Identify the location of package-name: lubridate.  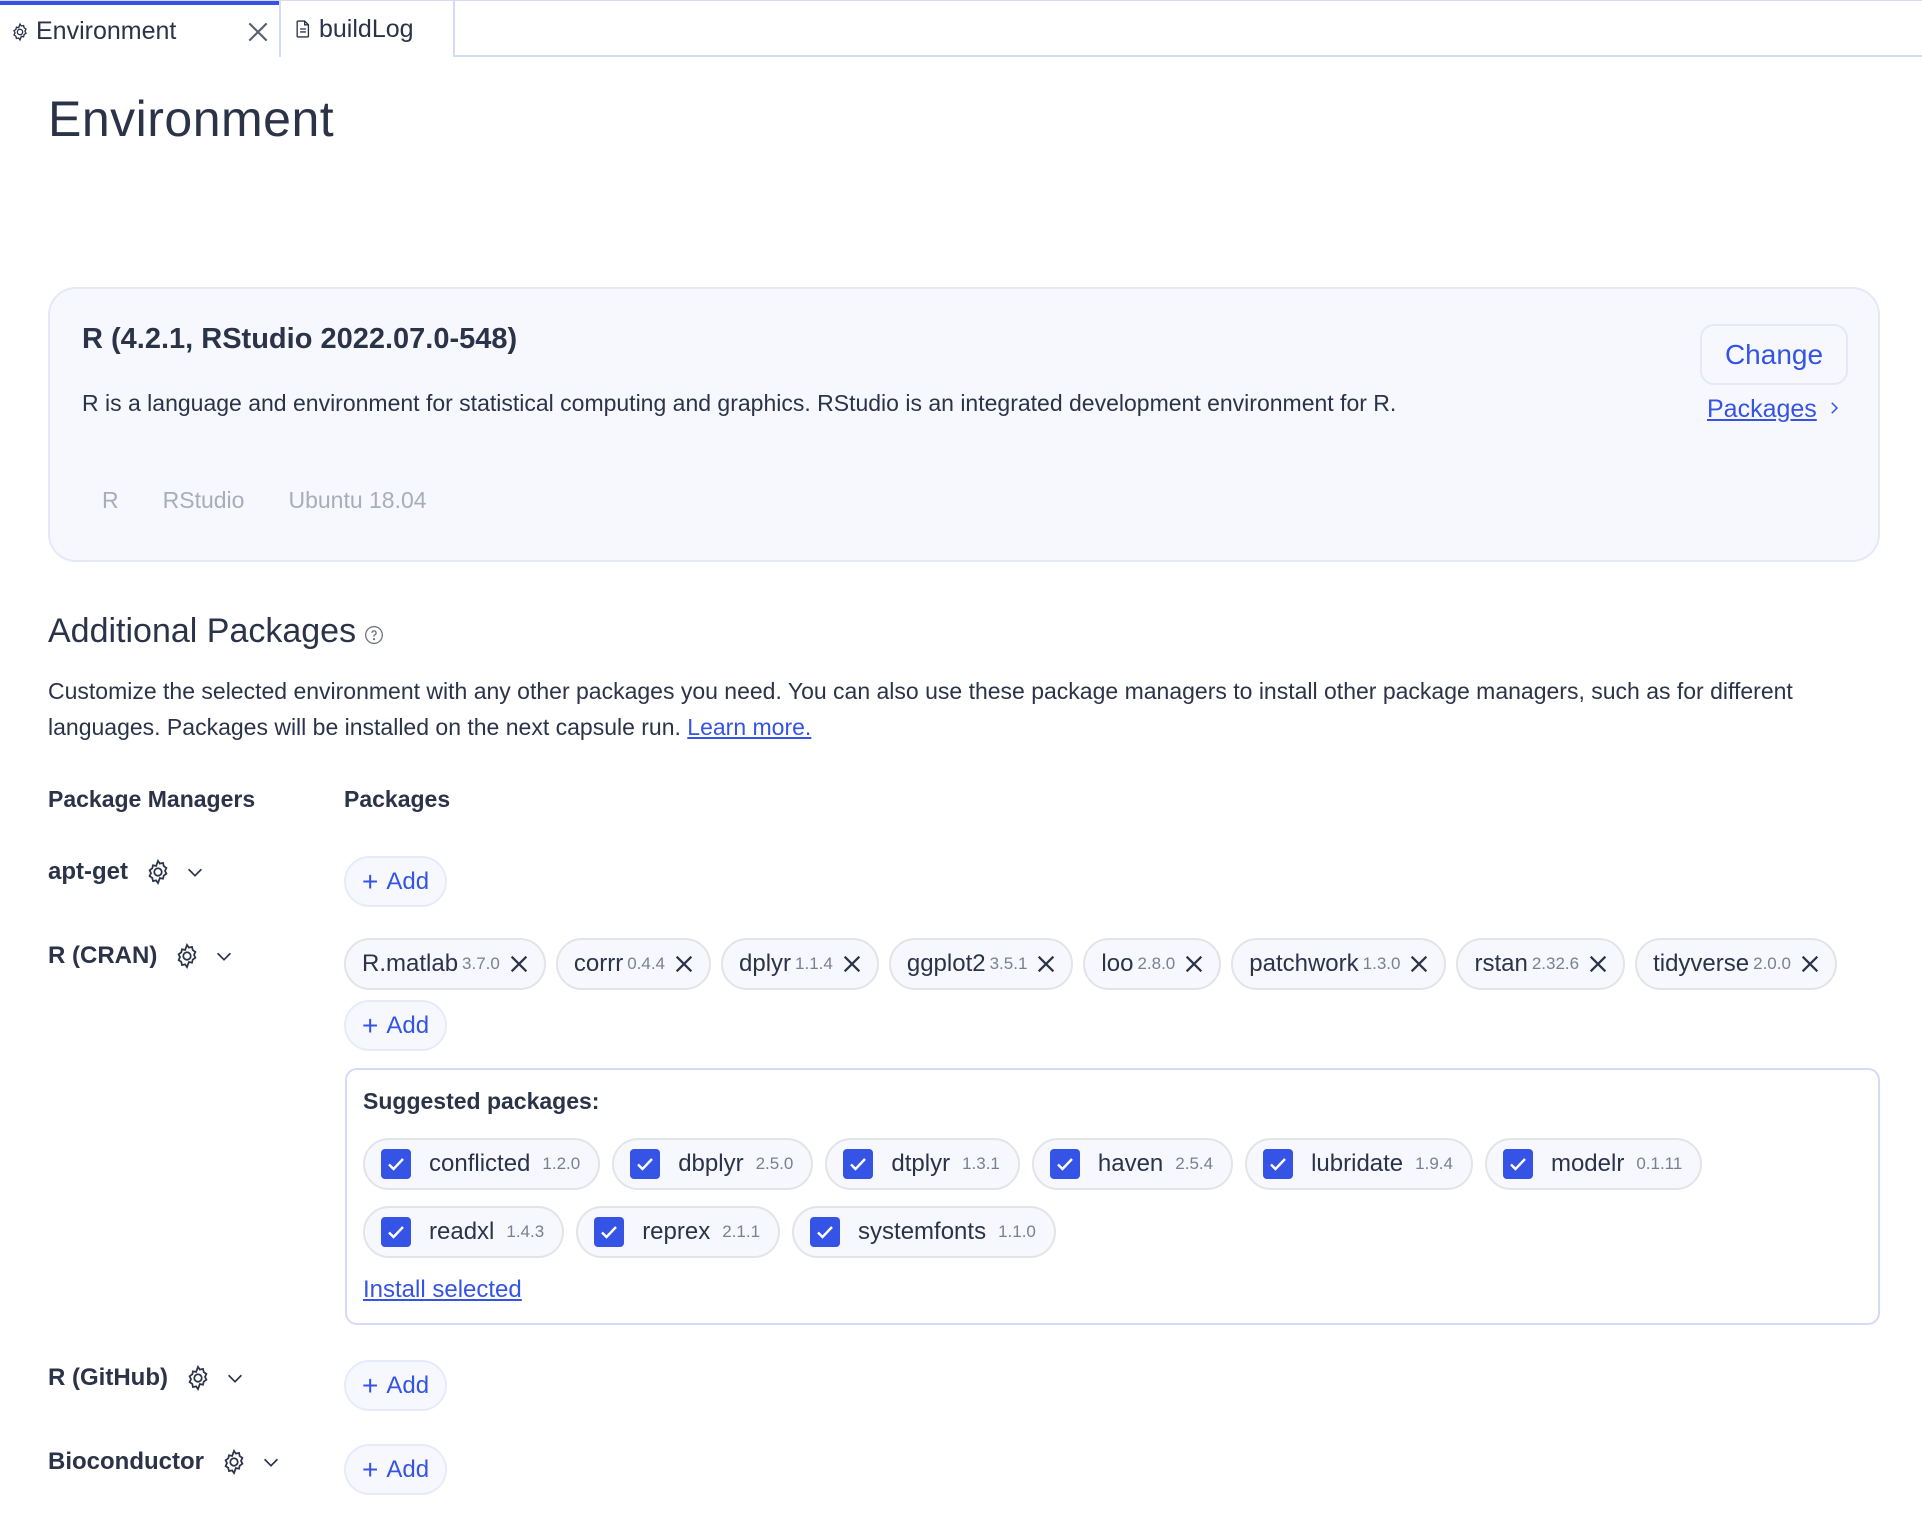
(1357, 1163).